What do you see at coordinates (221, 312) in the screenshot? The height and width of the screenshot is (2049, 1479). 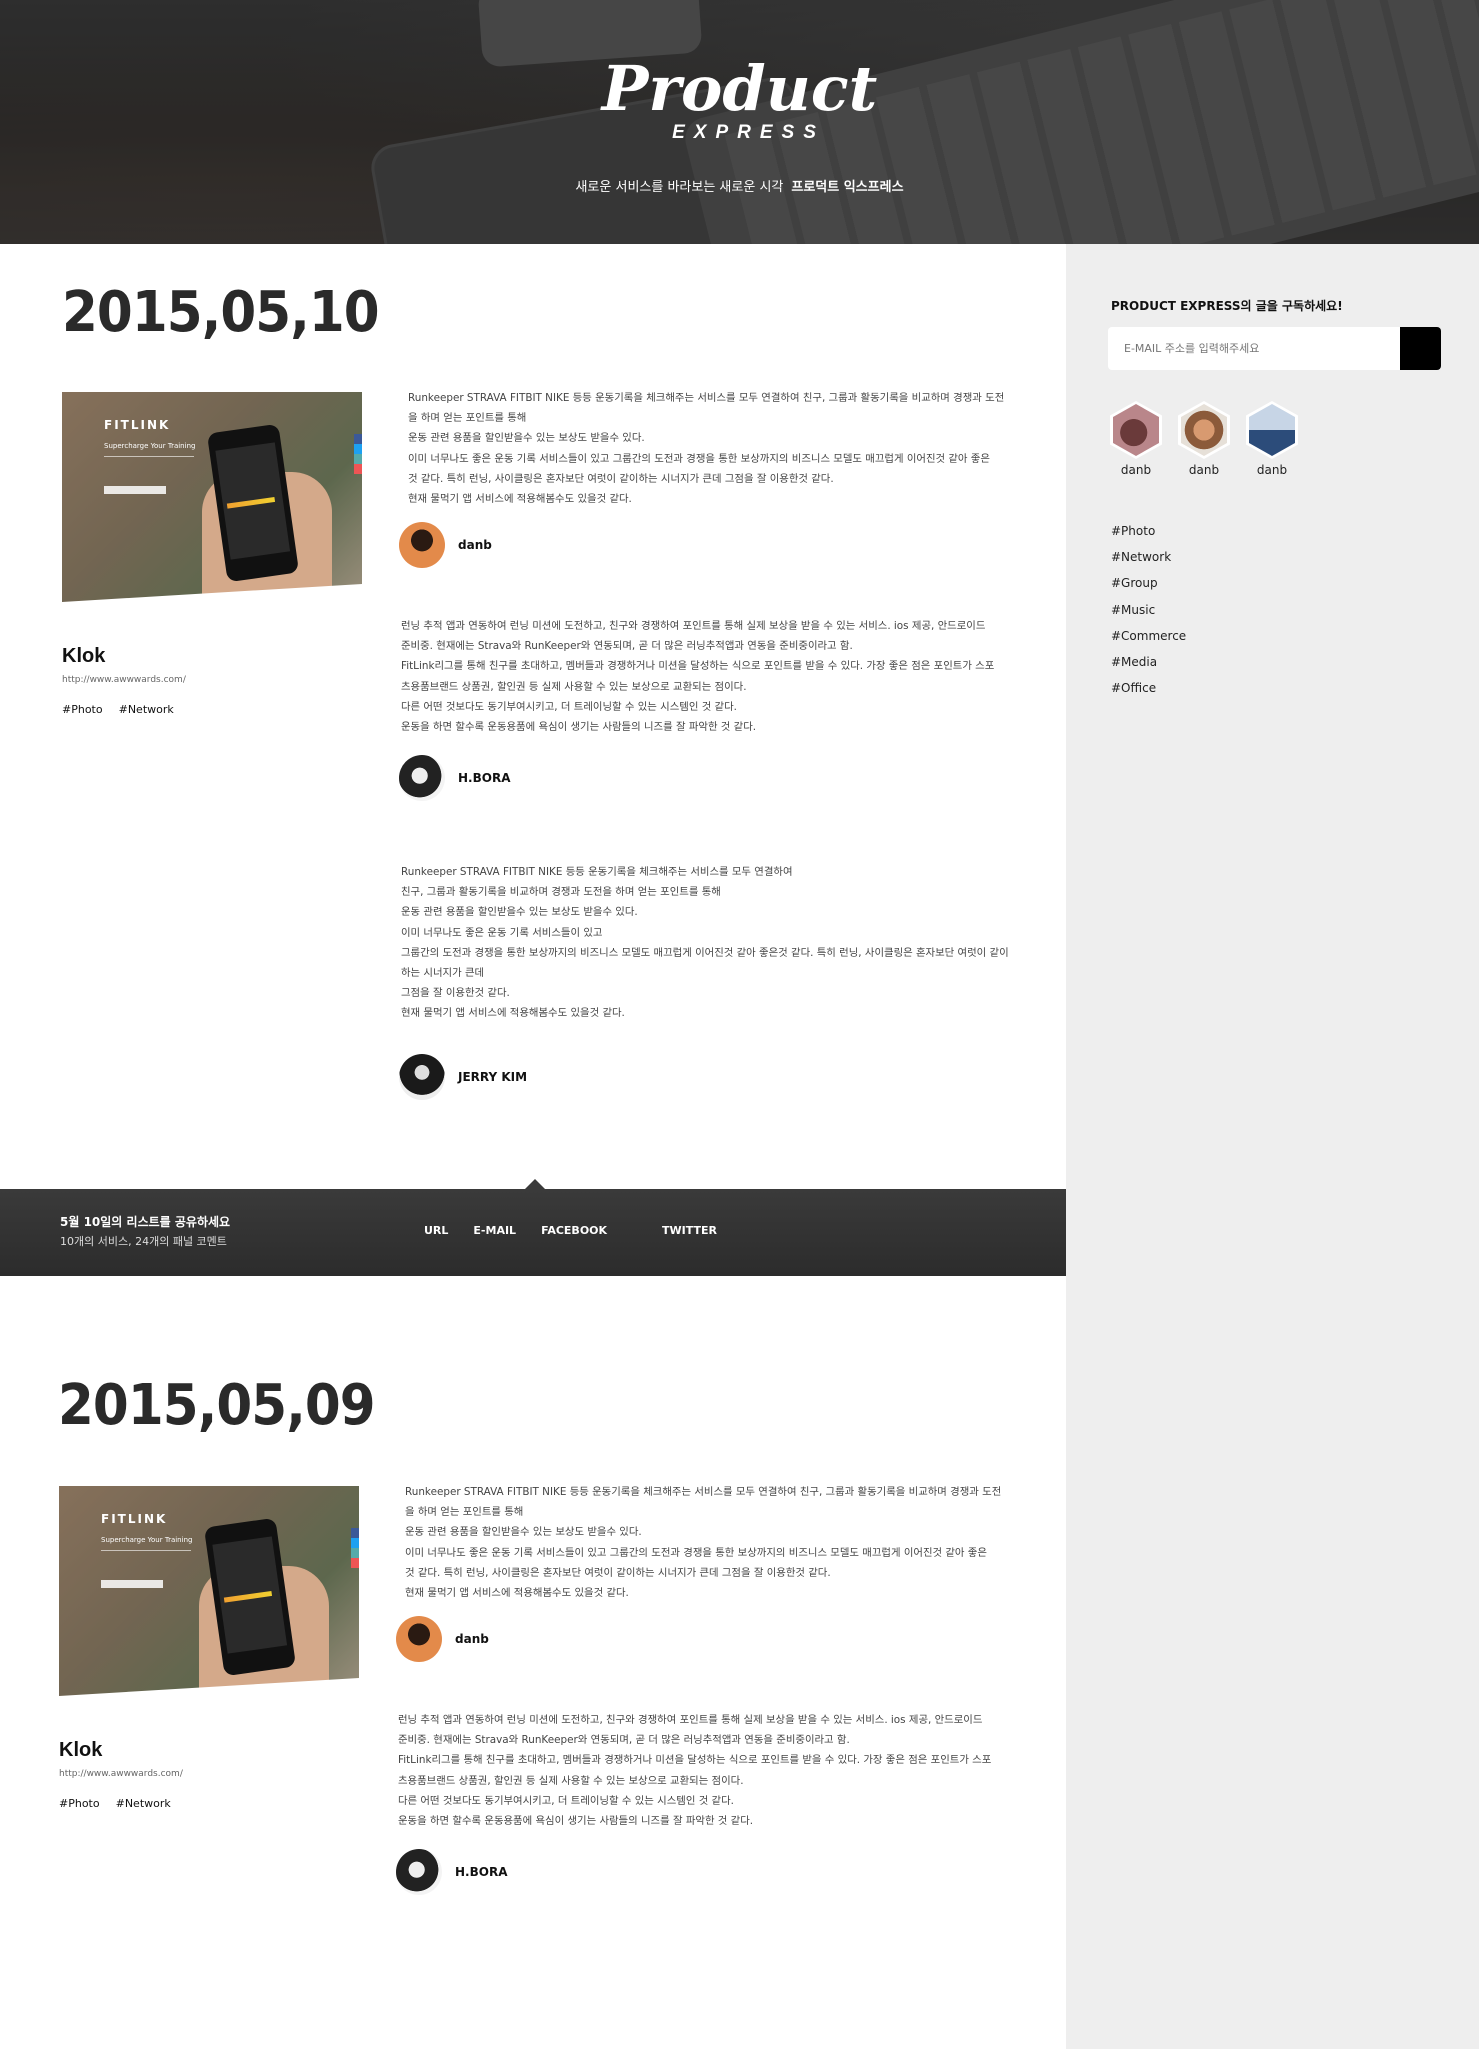 I see `date-heading: 2015,05,10` at bounding box center [221, 312].